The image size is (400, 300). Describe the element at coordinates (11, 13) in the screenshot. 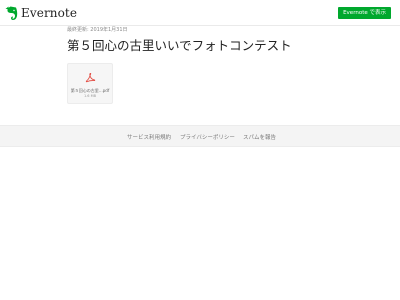

I see `evernote-elephant-icon` at that location.